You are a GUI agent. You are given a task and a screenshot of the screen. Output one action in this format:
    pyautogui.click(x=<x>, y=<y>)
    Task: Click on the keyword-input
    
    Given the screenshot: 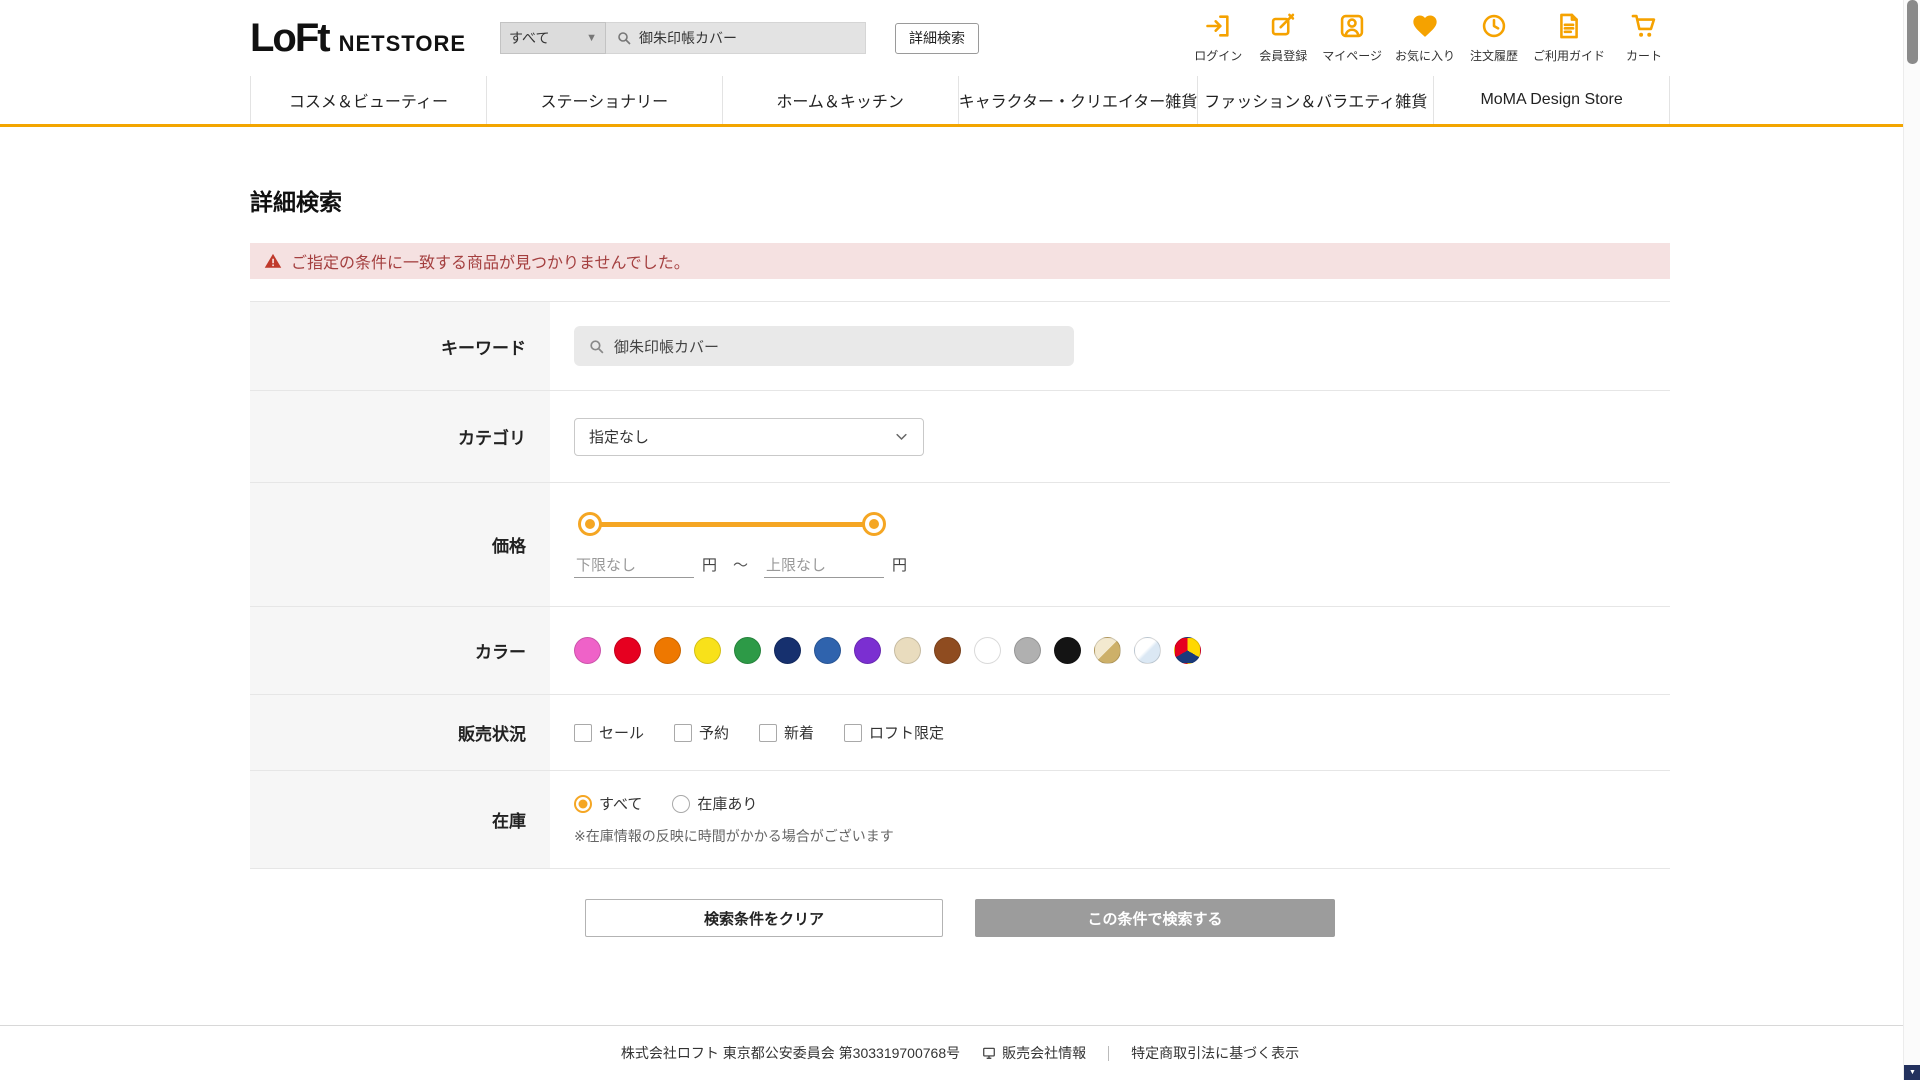 What is the action you would take?
    pyautogui.click(x=837, y=346)
    